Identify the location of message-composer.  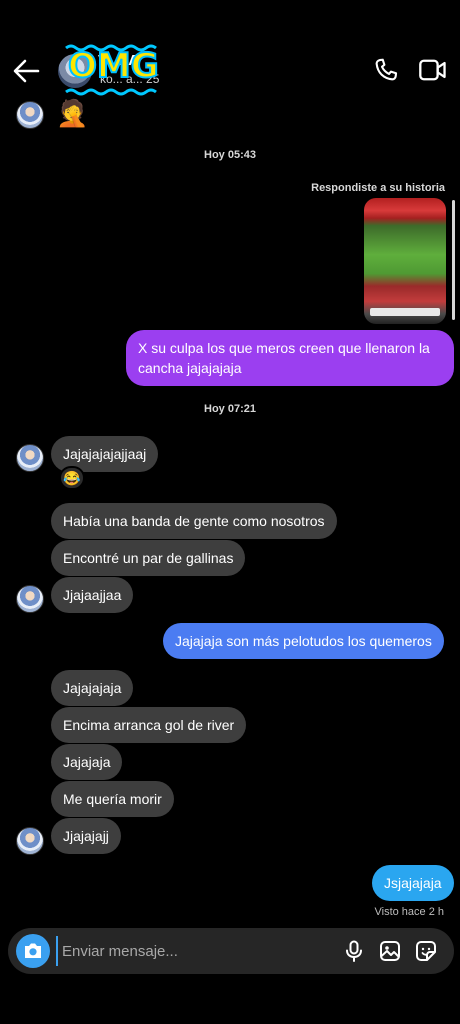
(231, 951).